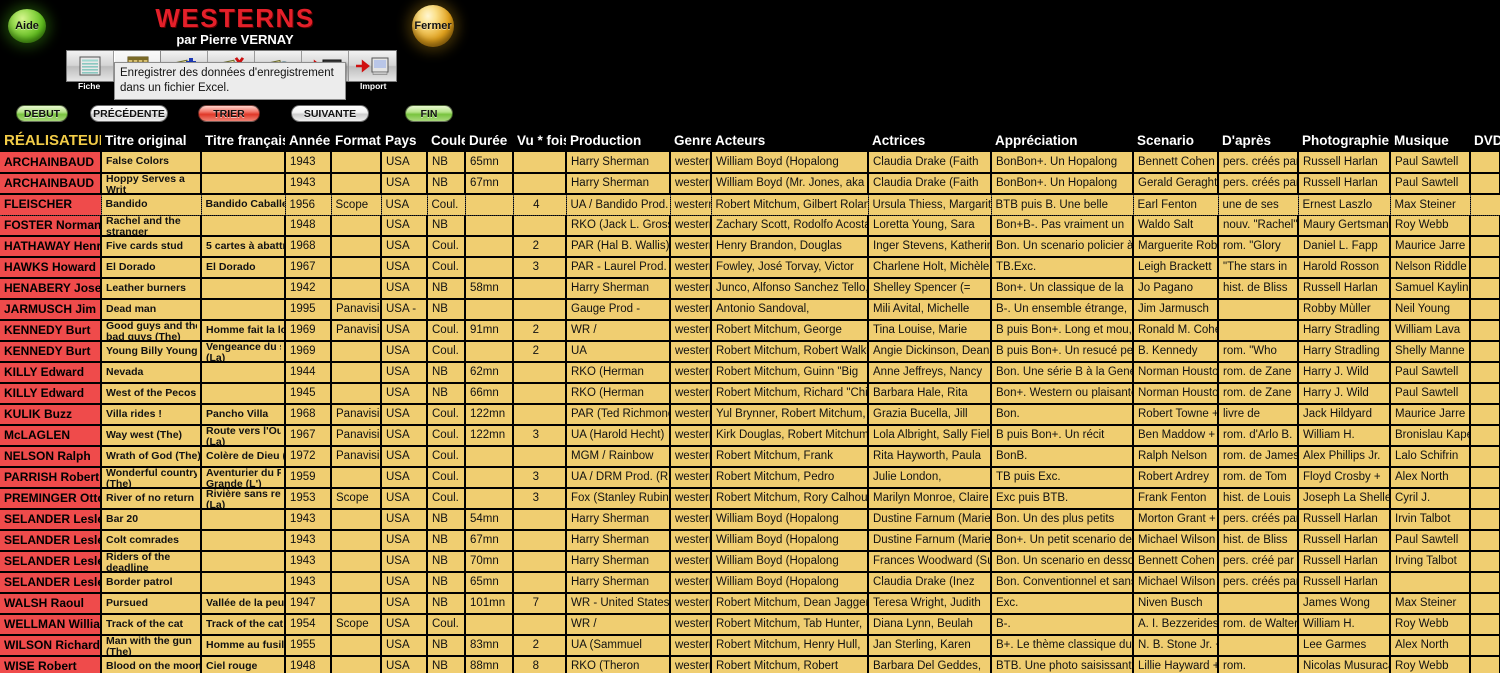 The width and height of the screenshot is (1500, 673). I want to click on cell-realisateur: KULIK Buzz, so click(51, 415).